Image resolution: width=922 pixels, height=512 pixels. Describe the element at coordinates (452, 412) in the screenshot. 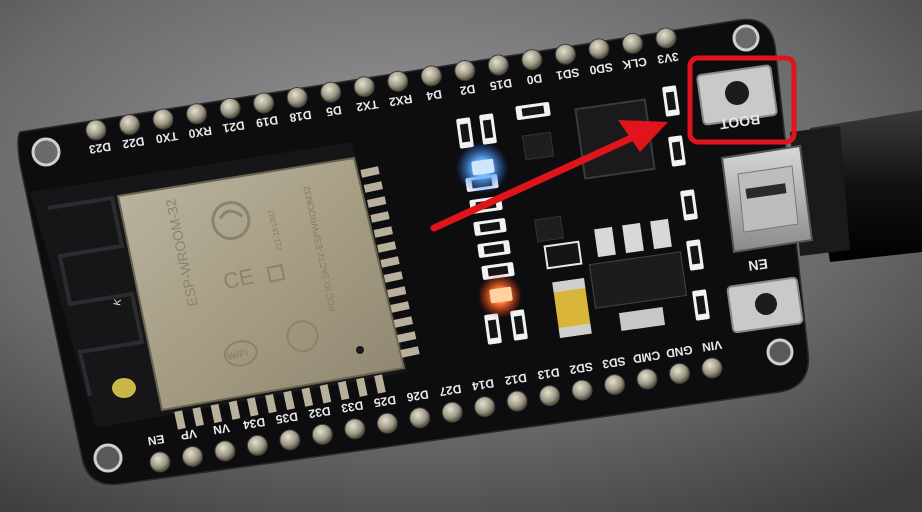

I see `header-pin-d27` at that location.